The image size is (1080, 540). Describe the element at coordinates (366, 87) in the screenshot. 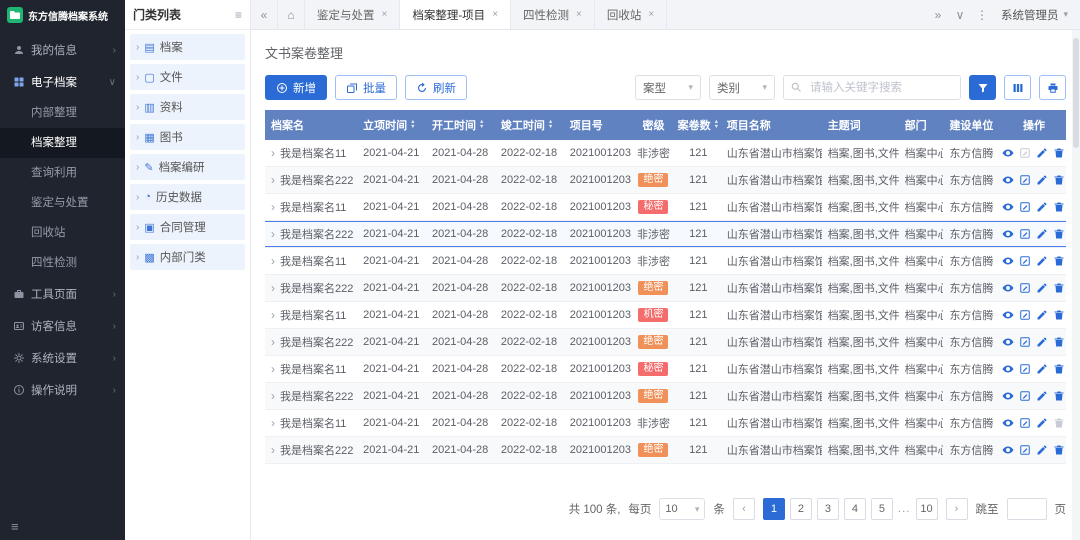

I see `batch-button: 批量` at that location.